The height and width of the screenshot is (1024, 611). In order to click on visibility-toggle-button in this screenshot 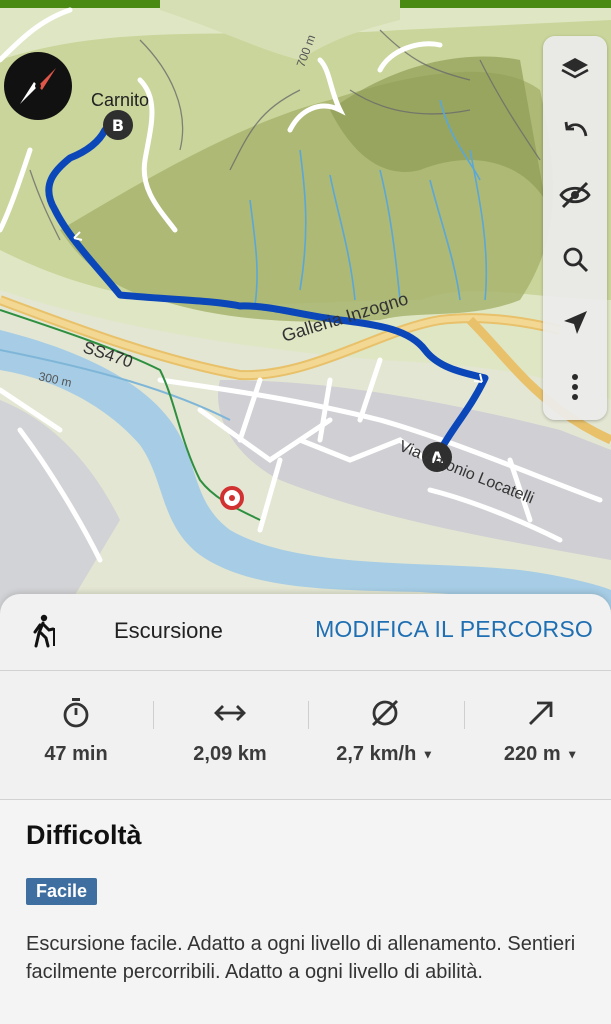, I will do `click(575, 195)`.